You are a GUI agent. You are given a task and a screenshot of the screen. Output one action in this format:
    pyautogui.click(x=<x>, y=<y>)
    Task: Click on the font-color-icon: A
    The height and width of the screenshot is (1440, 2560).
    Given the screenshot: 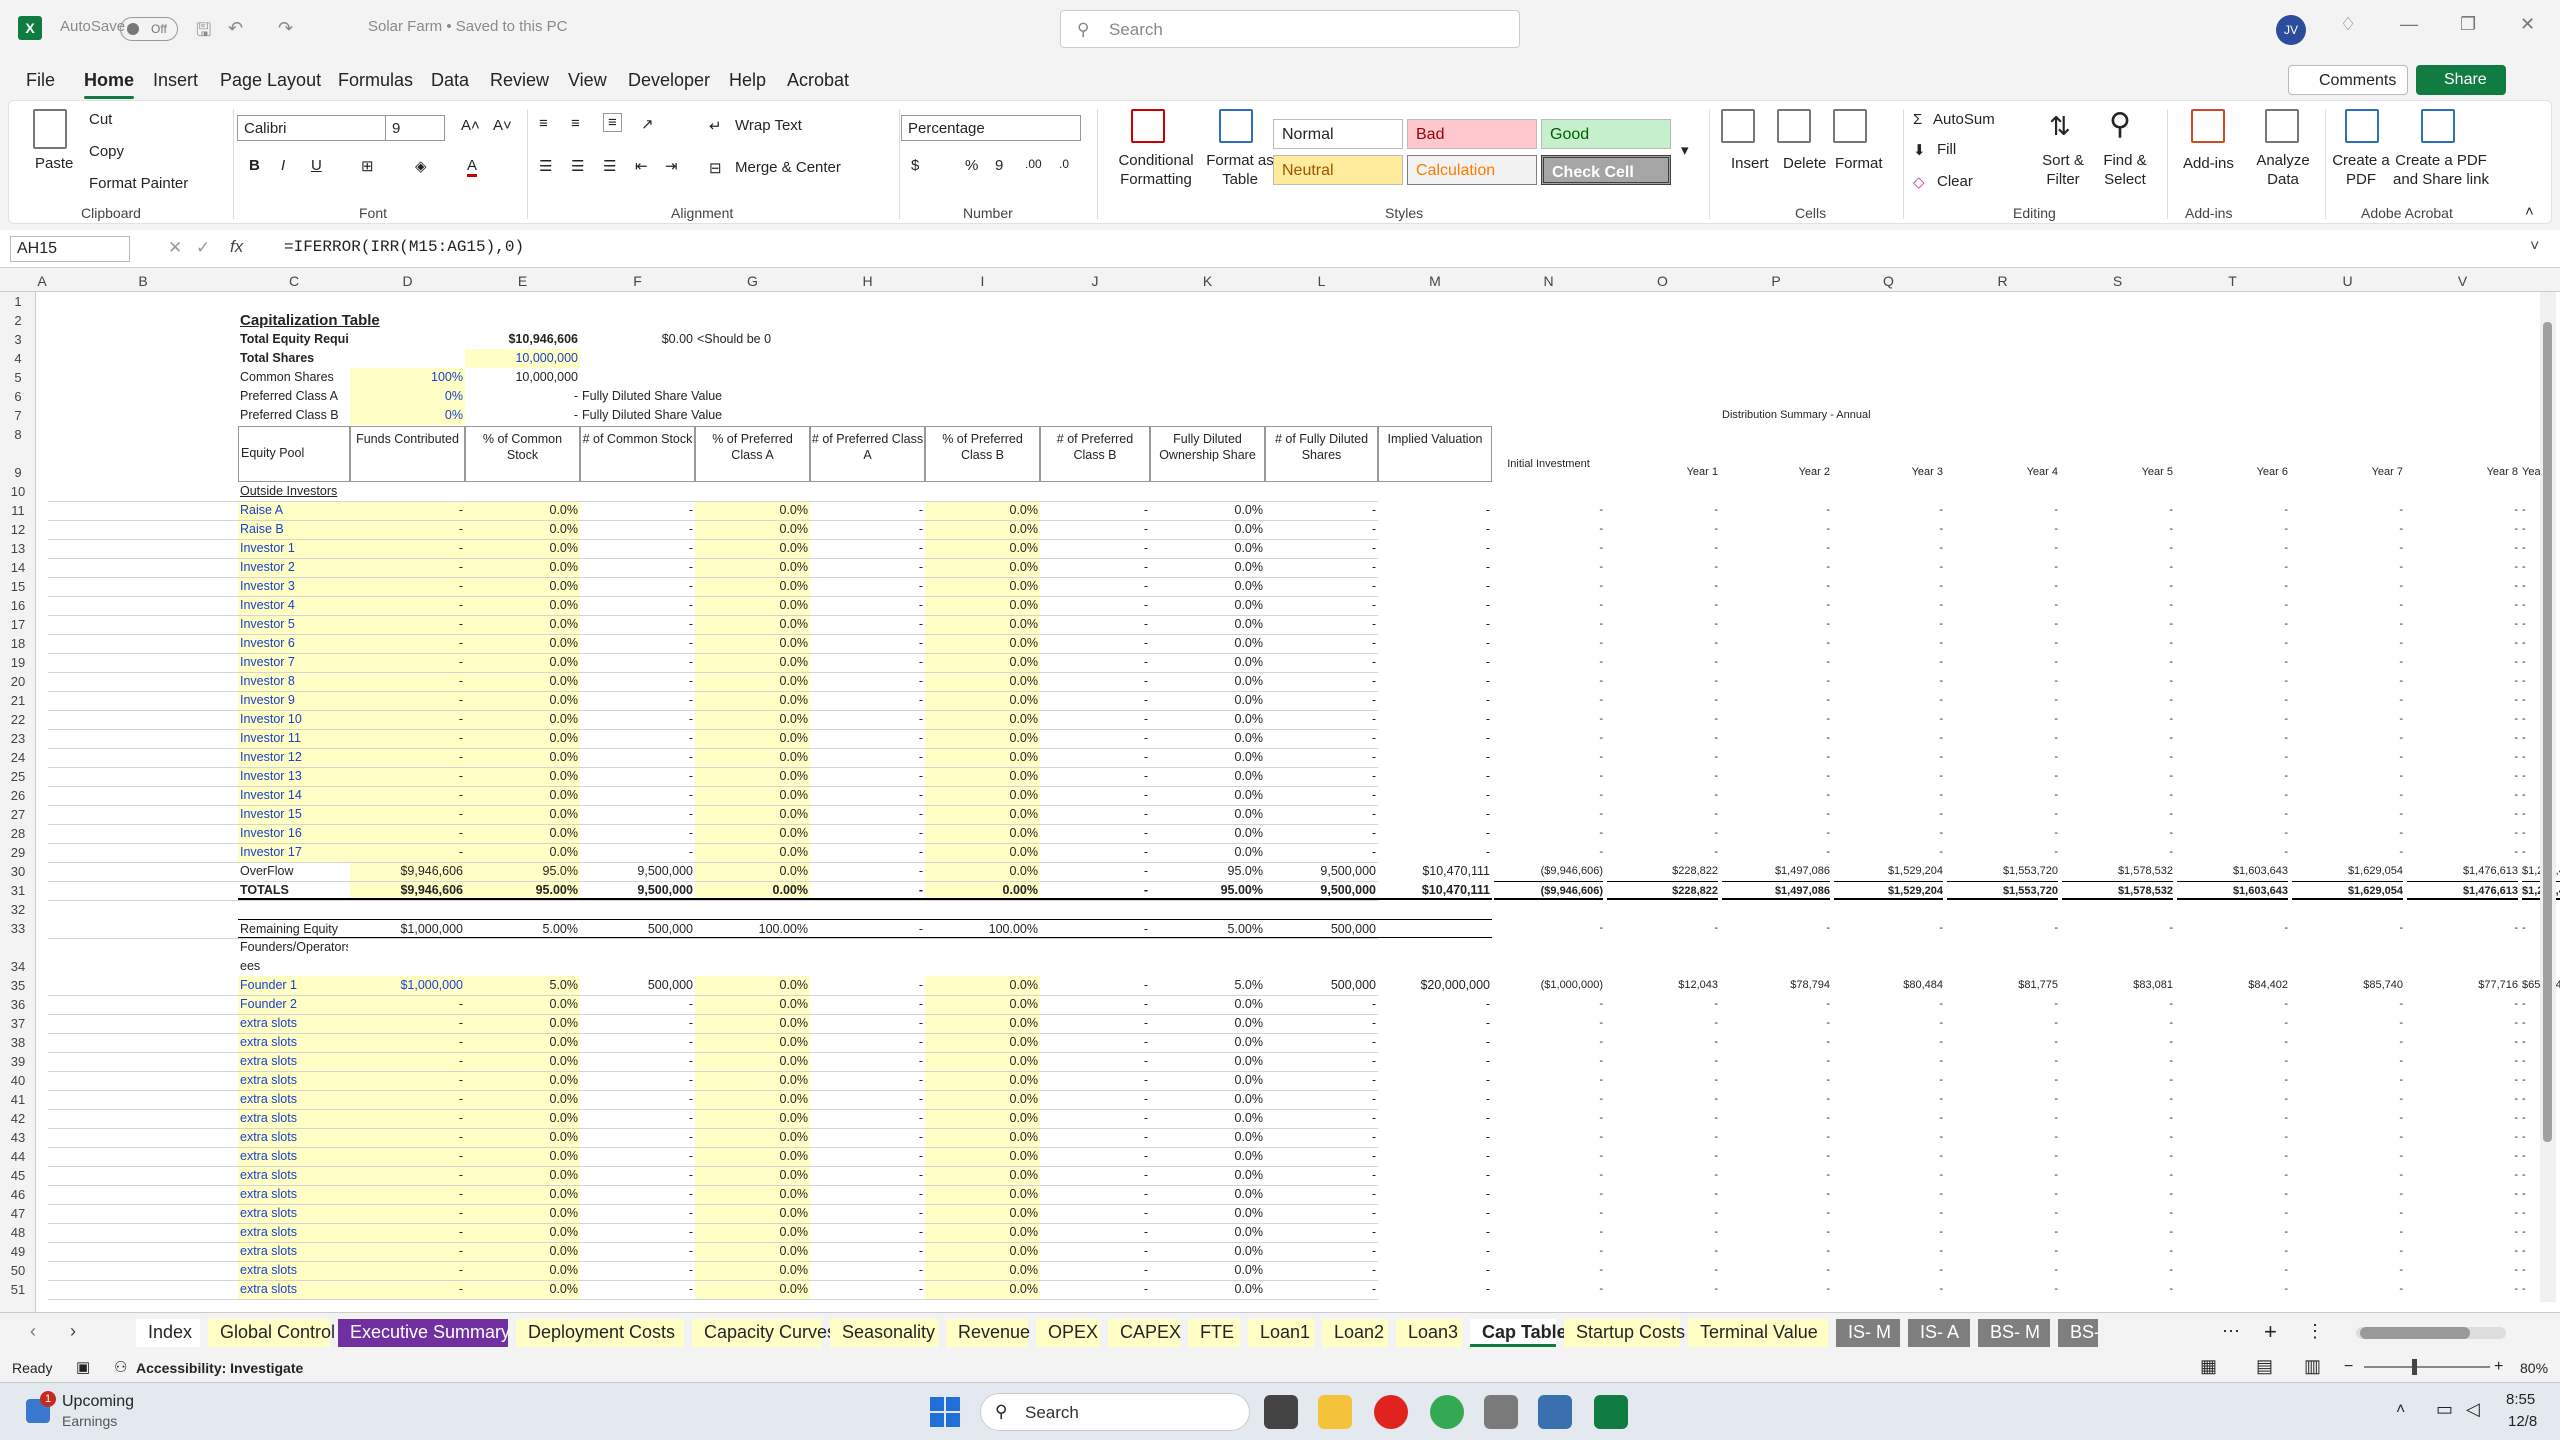 What is the action you would take?
    pyautogui.click(x=472, y=167)
    